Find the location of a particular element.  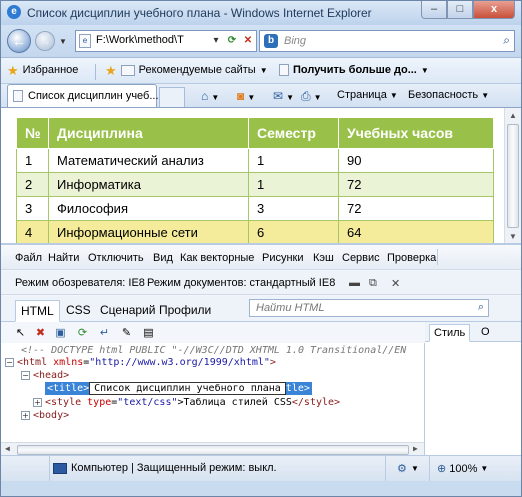

scroll-left-icon: ◀ is located at coordinates (7, 448).